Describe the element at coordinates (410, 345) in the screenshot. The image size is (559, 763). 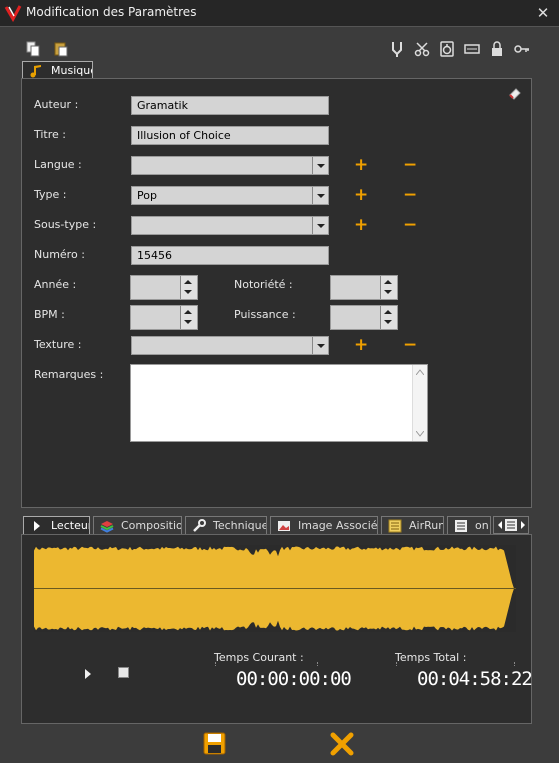
I see `texture-remove-button: −` at that location.